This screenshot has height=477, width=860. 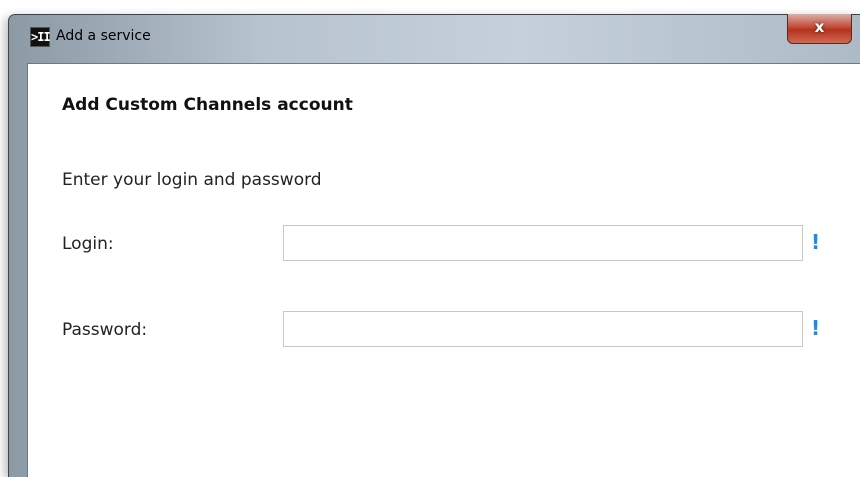 I want to click on title-bar: >II Add a service x, so click(x=434, y=38).